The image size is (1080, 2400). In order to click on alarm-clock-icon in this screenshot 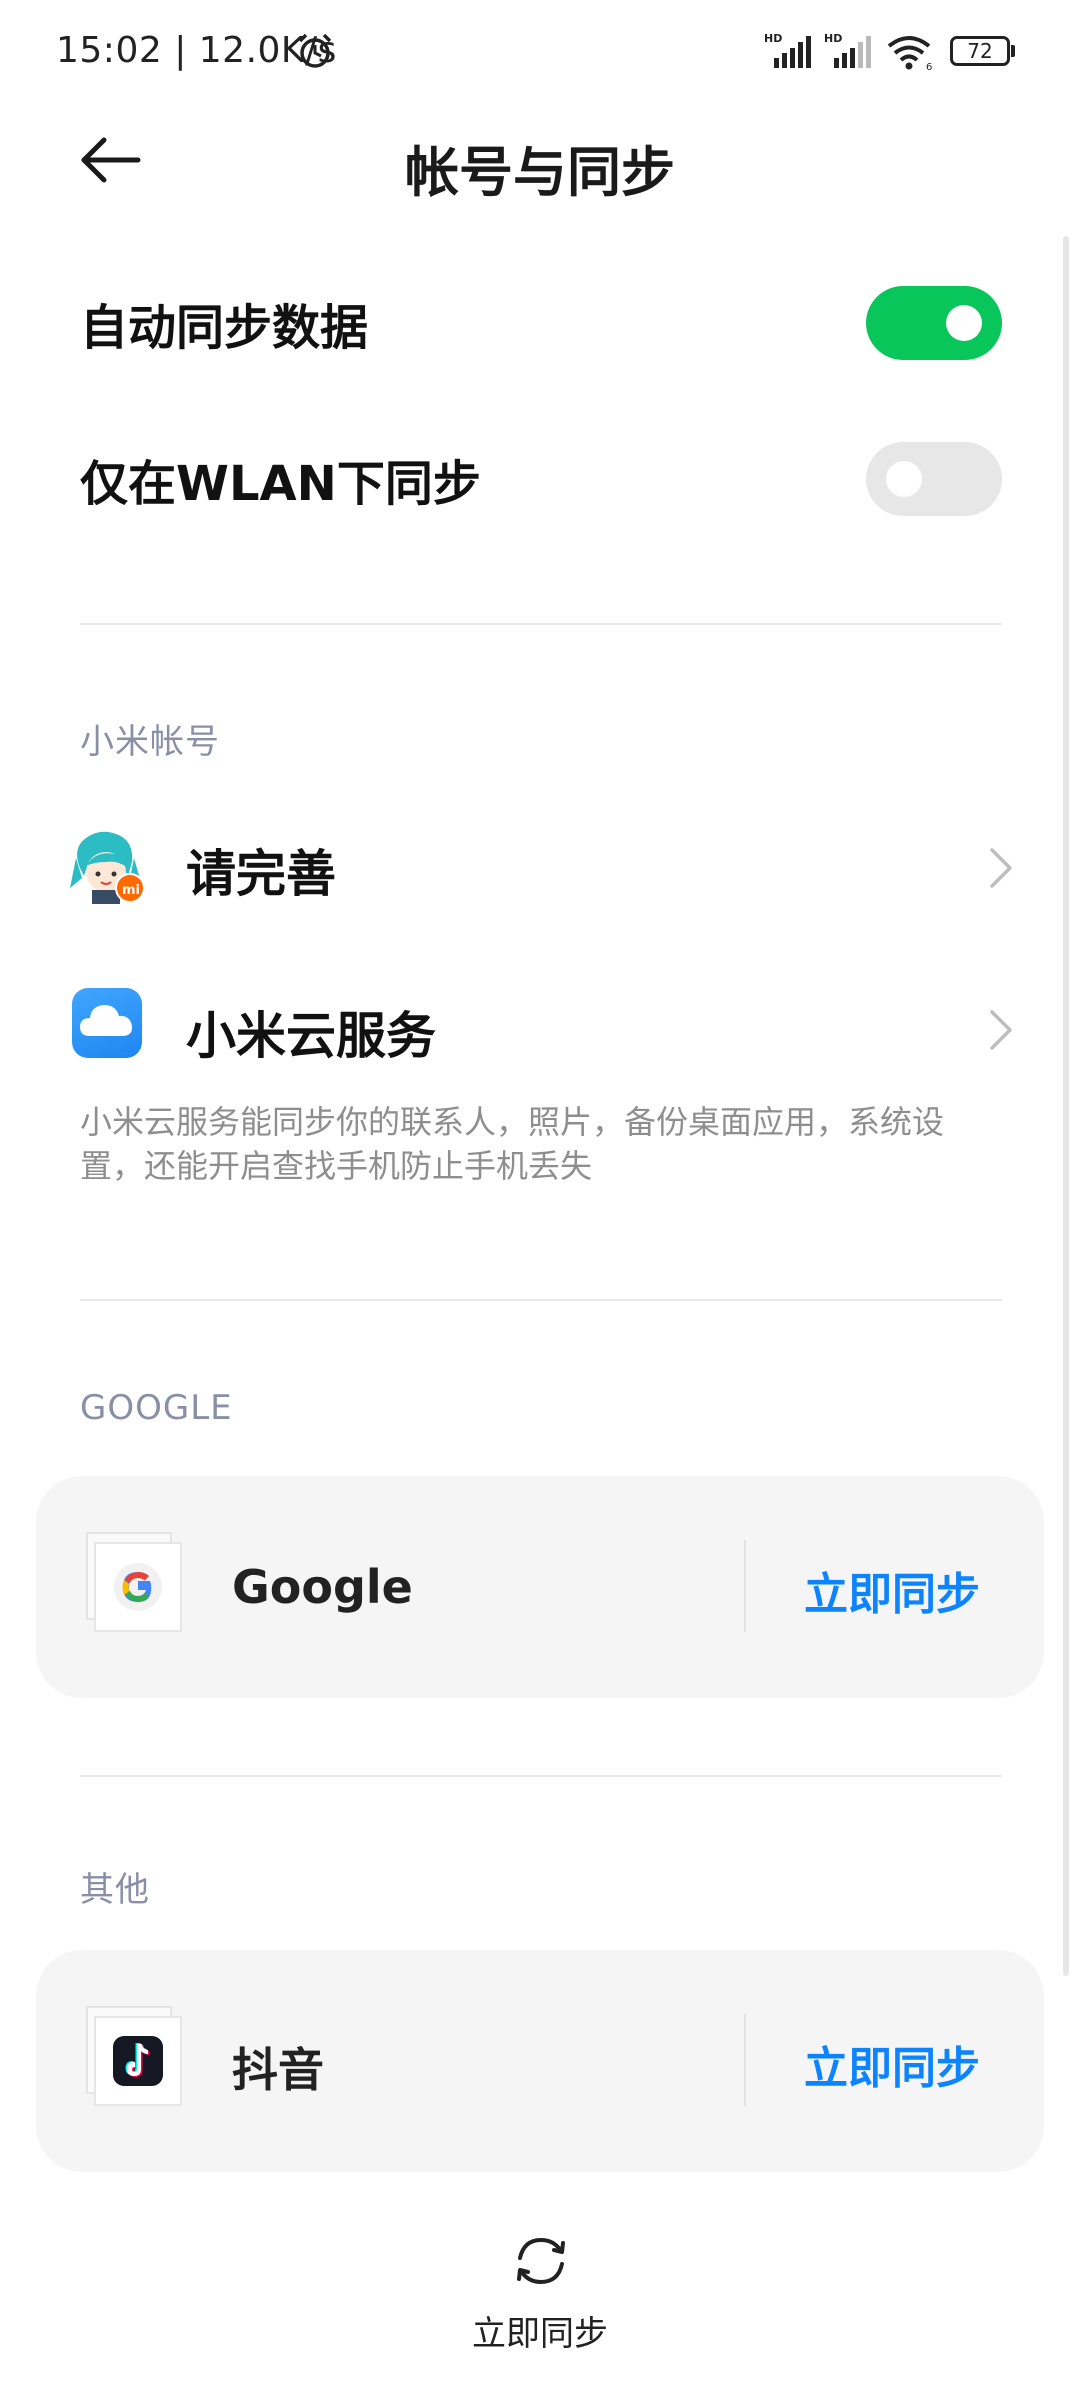, I will do `click(315, 50)`.